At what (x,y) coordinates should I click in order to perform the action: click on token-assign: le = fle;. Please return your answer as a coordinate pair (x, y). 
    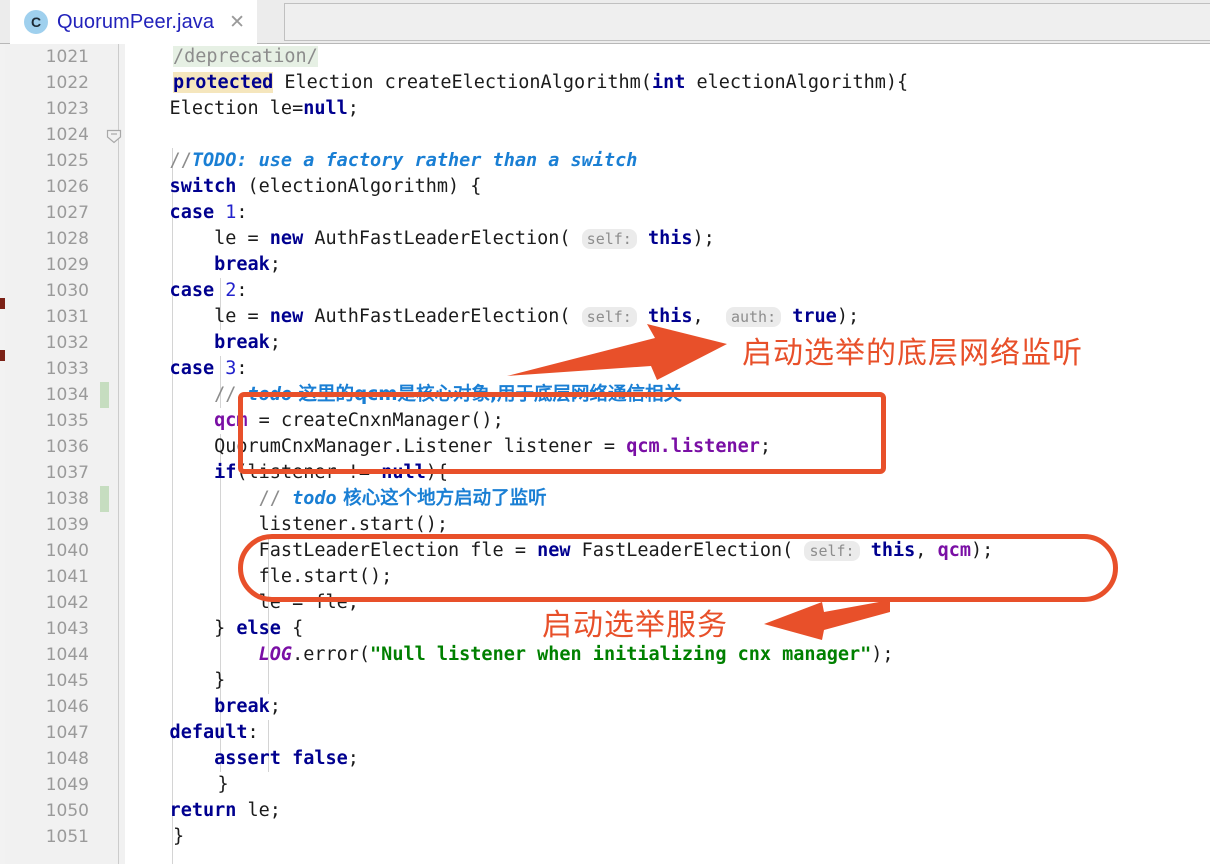
    Looking at the image, I should click on (242, 602).